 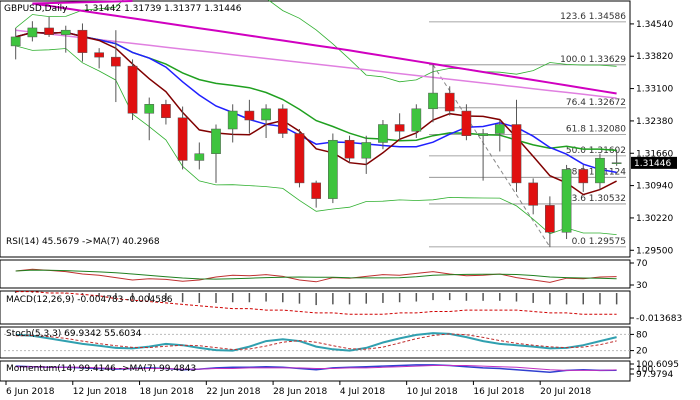 I want to click on price-tick-label: 1.33100, so click(x=654, y=90).